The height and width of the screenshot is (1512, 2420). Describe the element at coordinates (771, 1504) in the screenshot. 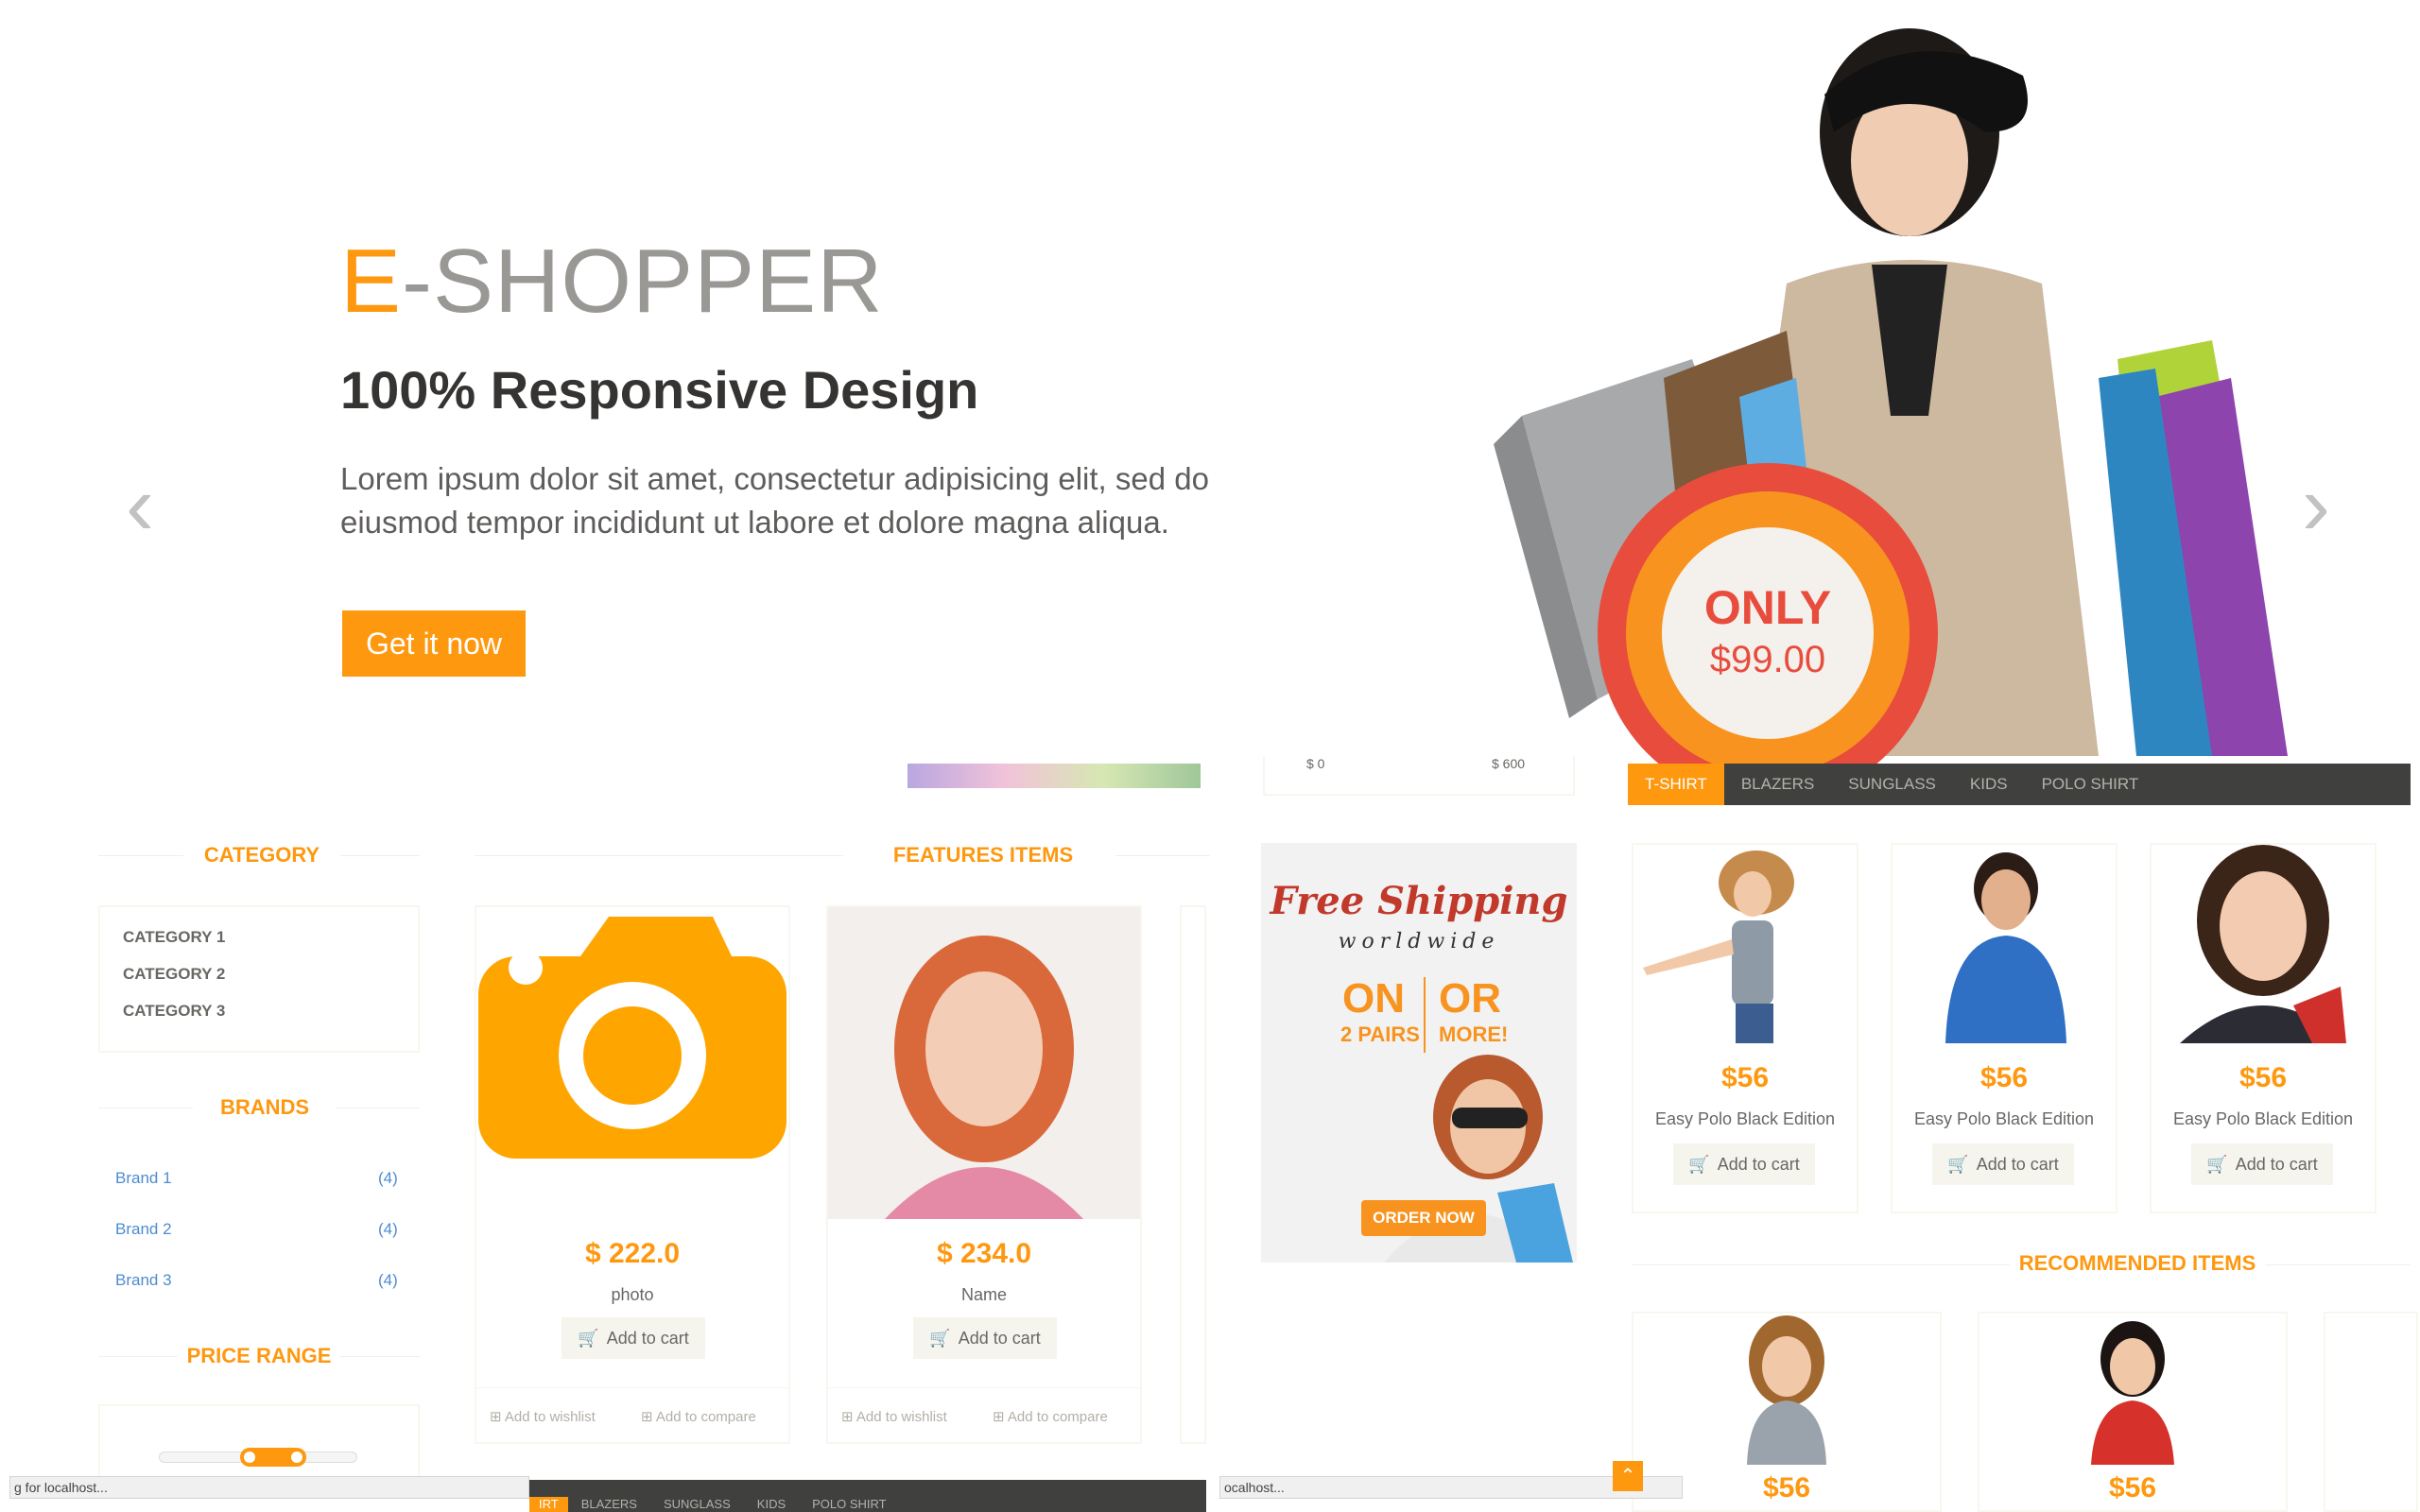

I see `bottom-tab: KIDS` at that location.